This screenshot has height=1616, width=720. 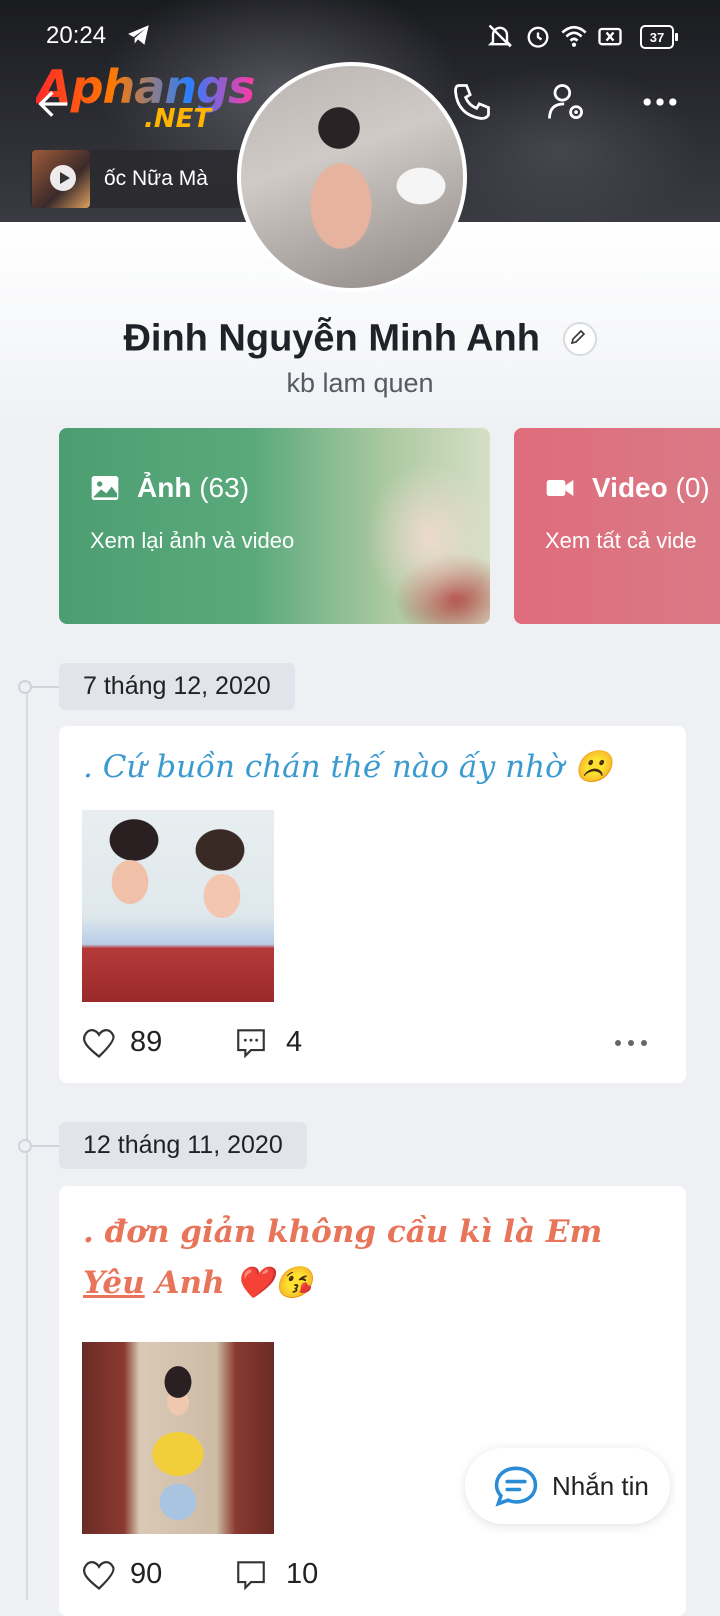 What do you see at coordinates (560, 488) in the screenshot?
I see `video-camera-icon` at bounding box center [560, 488].